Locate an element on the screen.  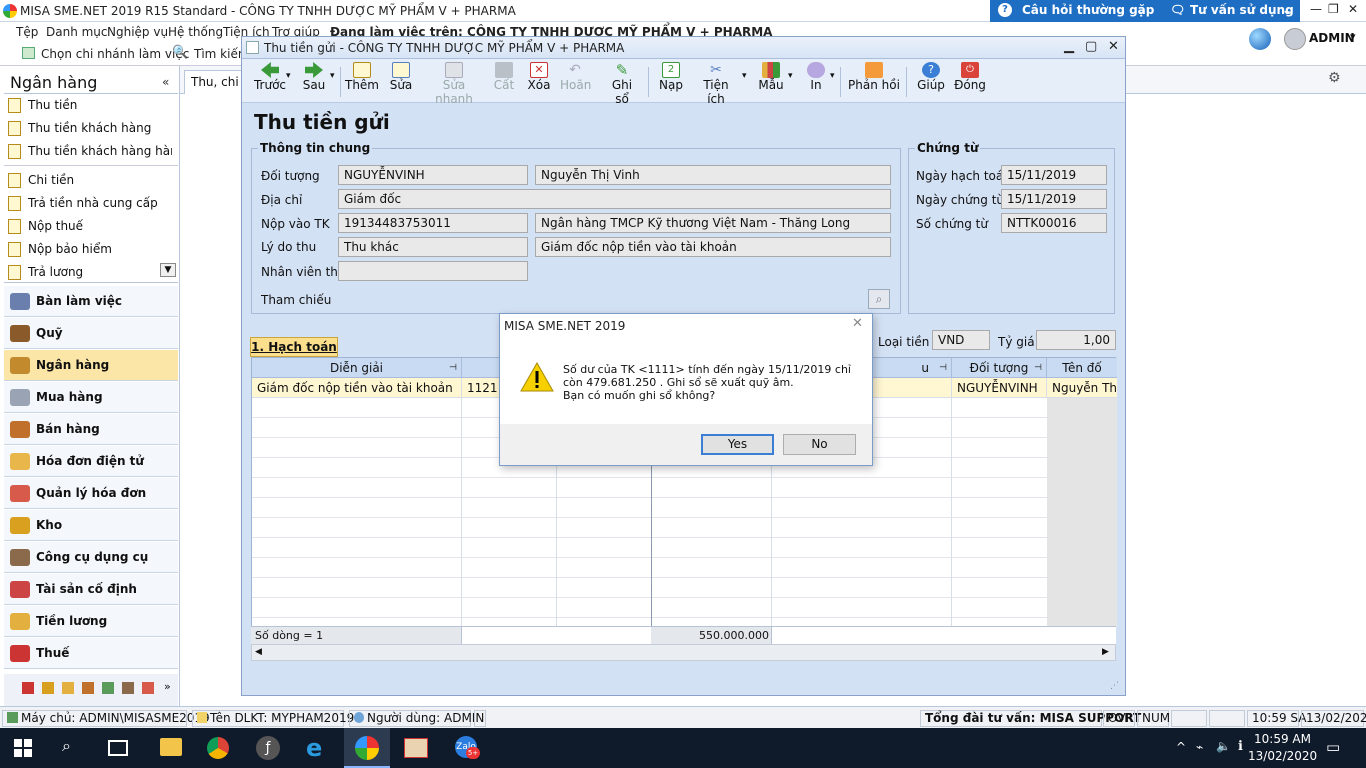
col-doi-tuong: Đối tượng ⊣ is located at coordinates (999, 368).